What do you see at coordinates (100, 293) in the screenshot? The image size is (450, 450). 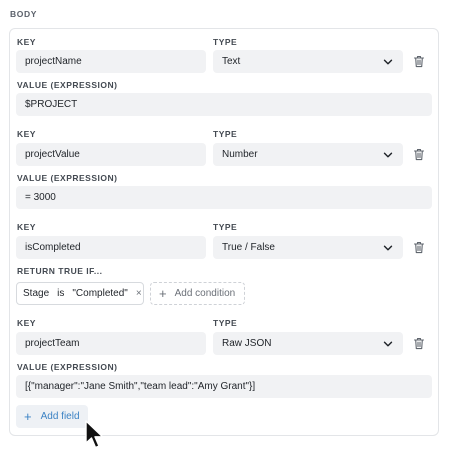 I see `condition-value: "Completed"` at bounding box center [100, 293].